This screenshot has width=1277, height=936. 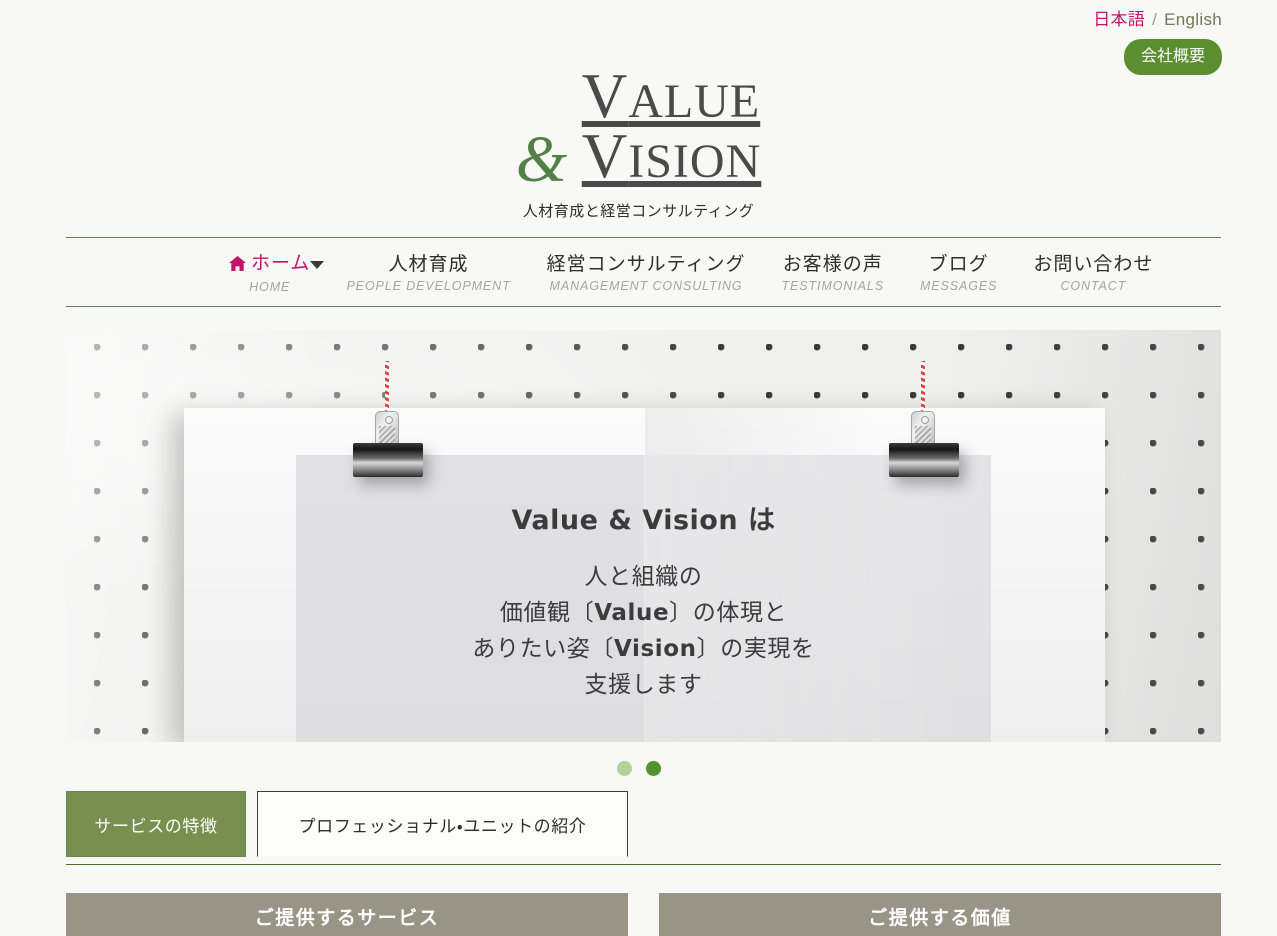 I want to click on site-logo-link: VALUE & VISION, so click(x=639, y=129).